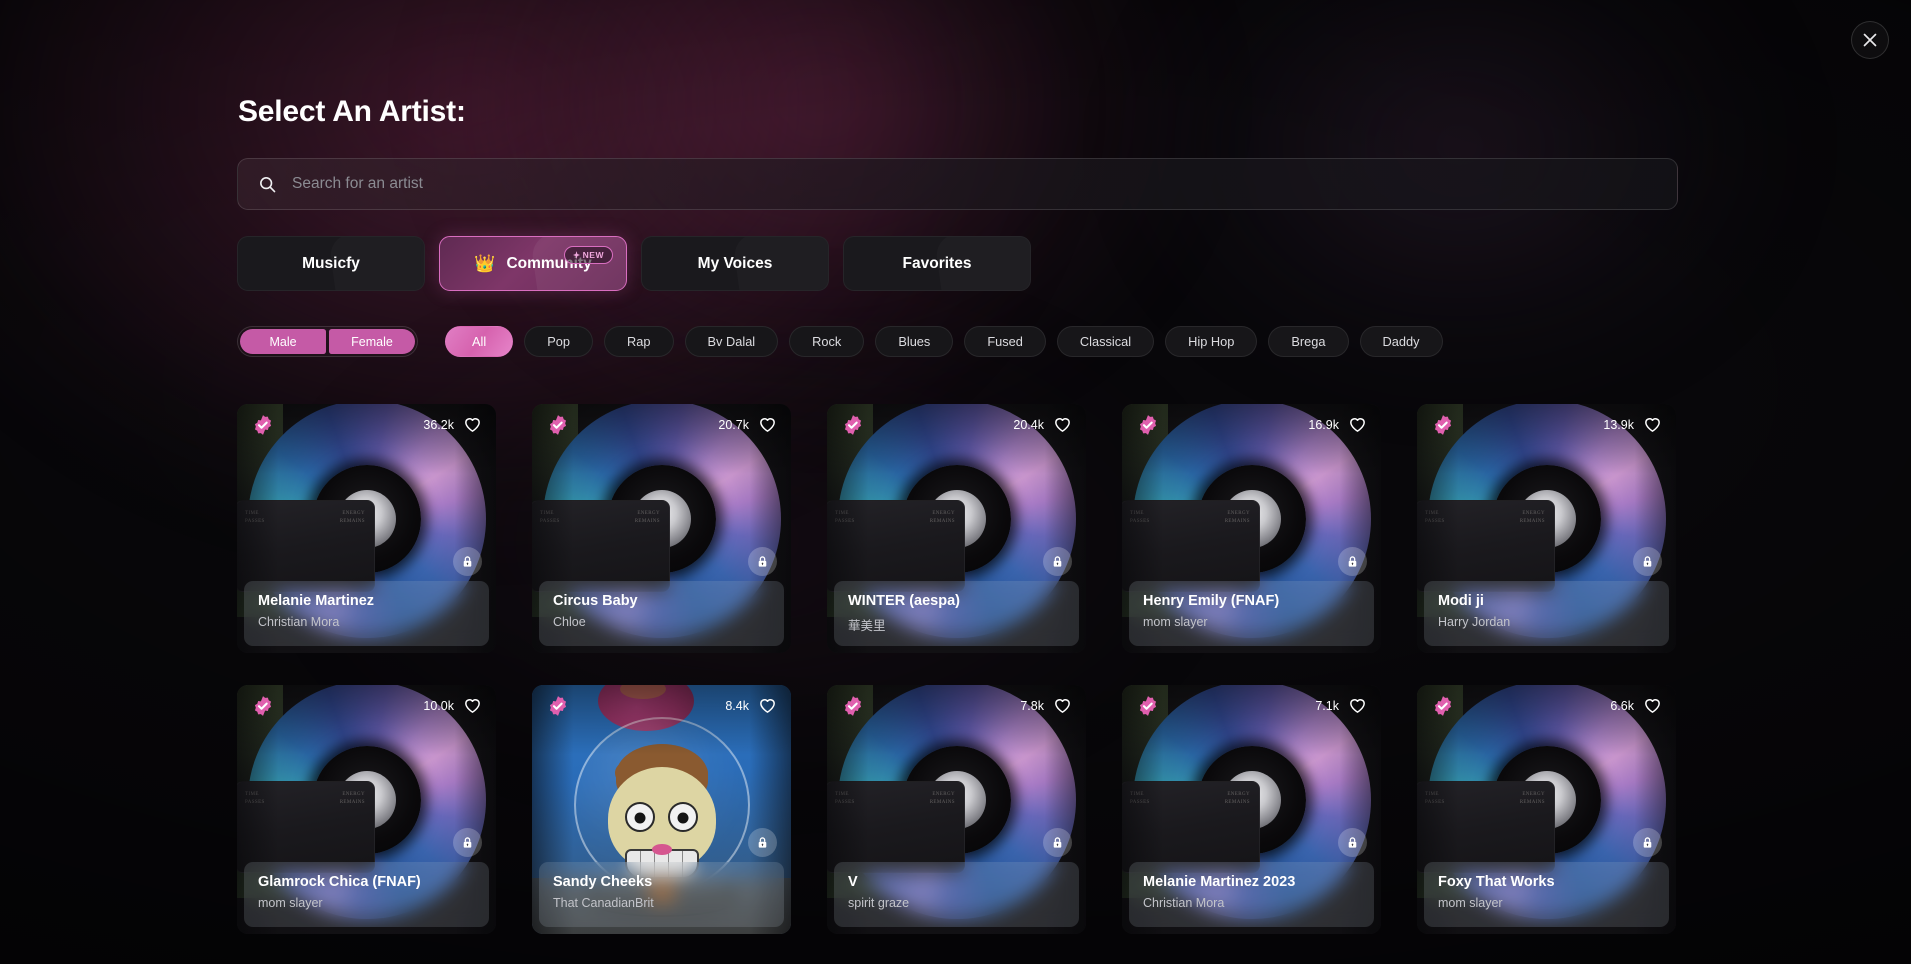 This screenshot has width=1911, height=964. What do you see at coordinates (372, 341) in the screenshot?
I see `gender-filter-female: Female` at bounding box center [372, 341].